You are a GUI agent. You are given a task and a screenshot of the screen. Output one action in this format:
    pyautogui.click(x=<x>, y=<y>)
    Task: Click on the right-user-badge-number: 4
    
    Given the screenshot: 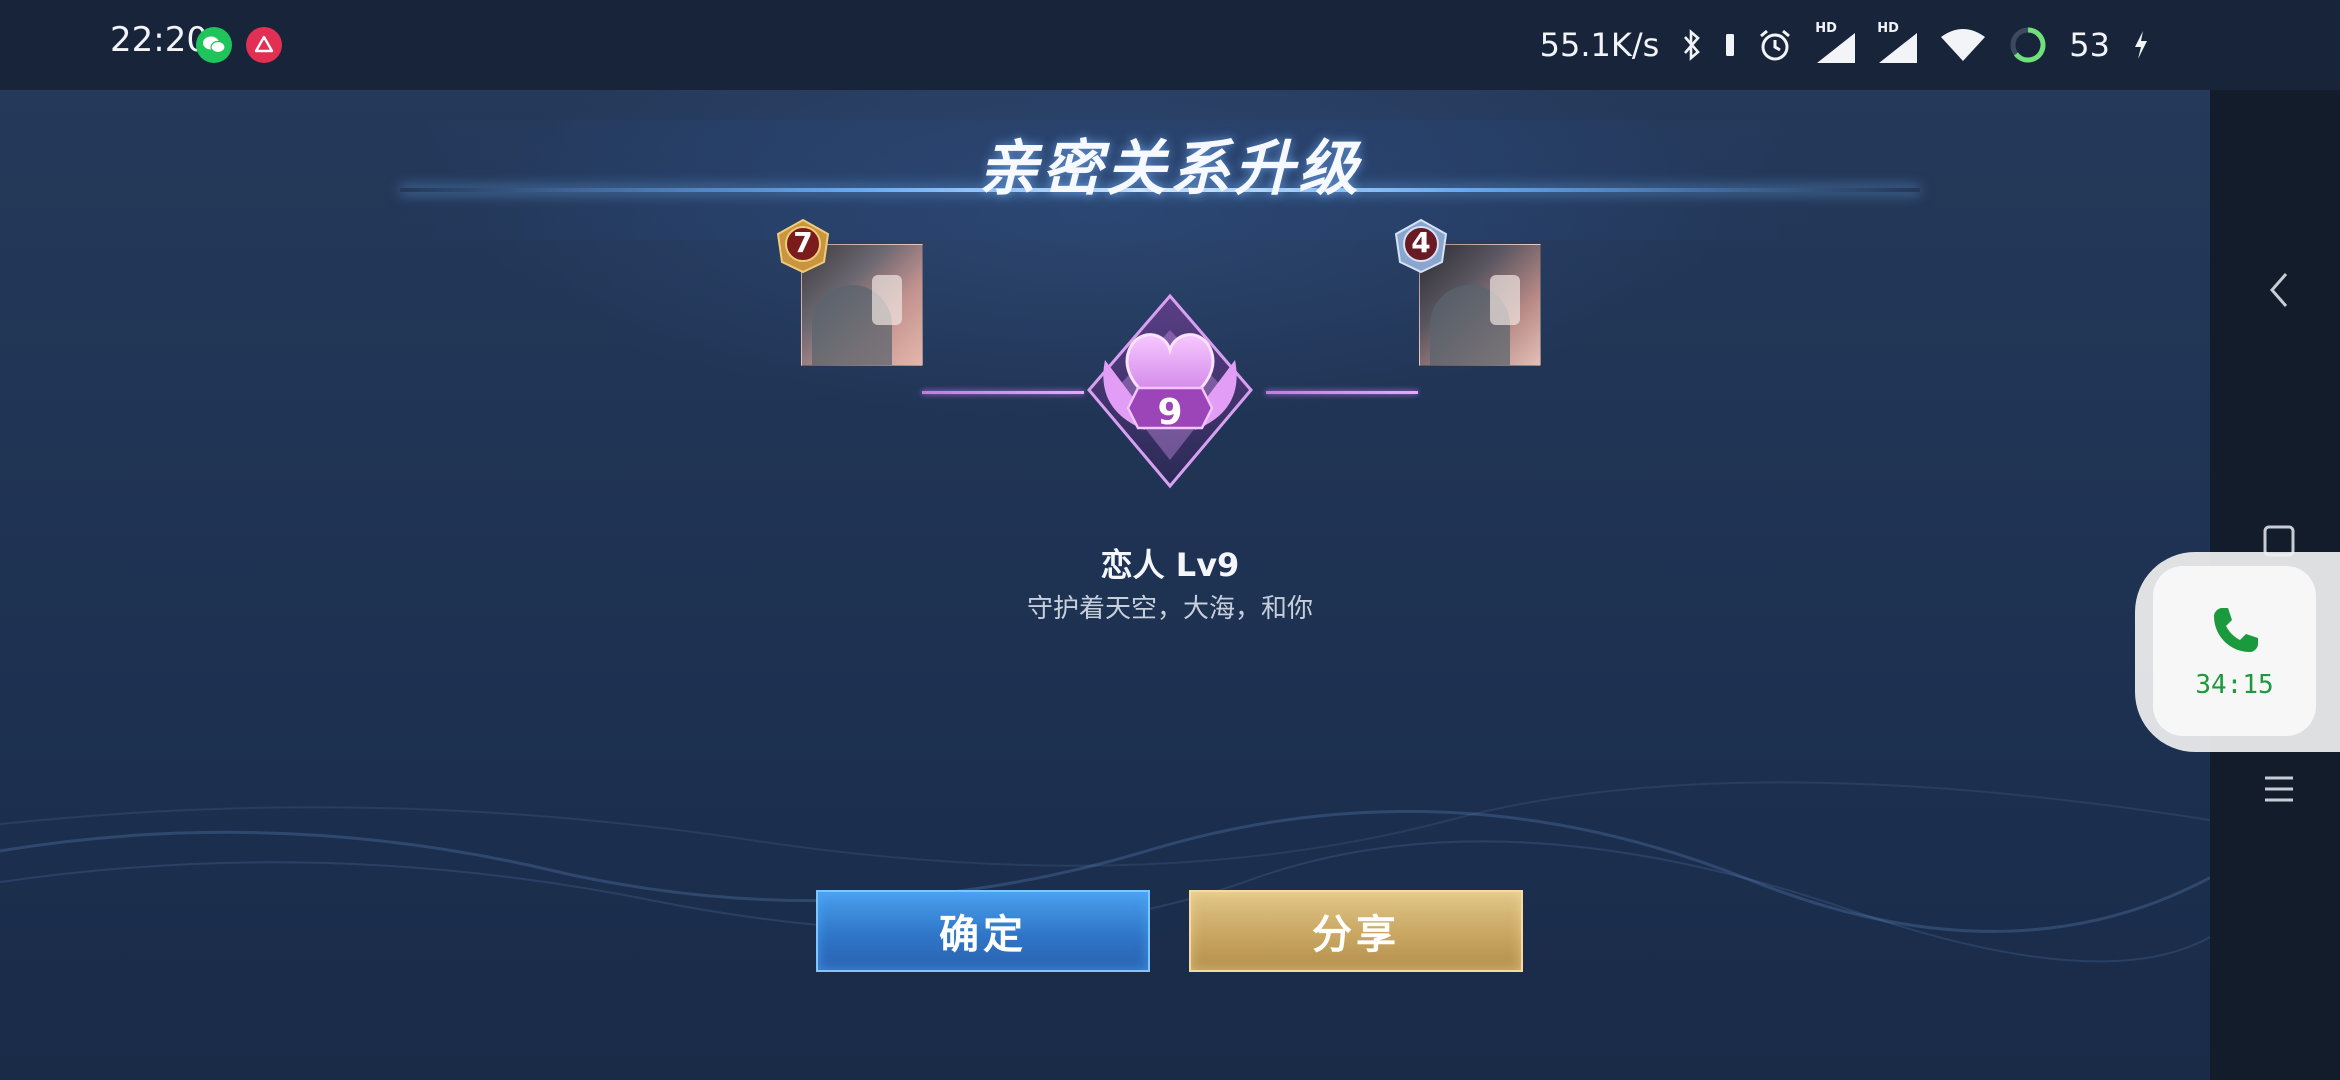 What is the action you would take?
    pyautogui.click(x=1421, y=242)
    